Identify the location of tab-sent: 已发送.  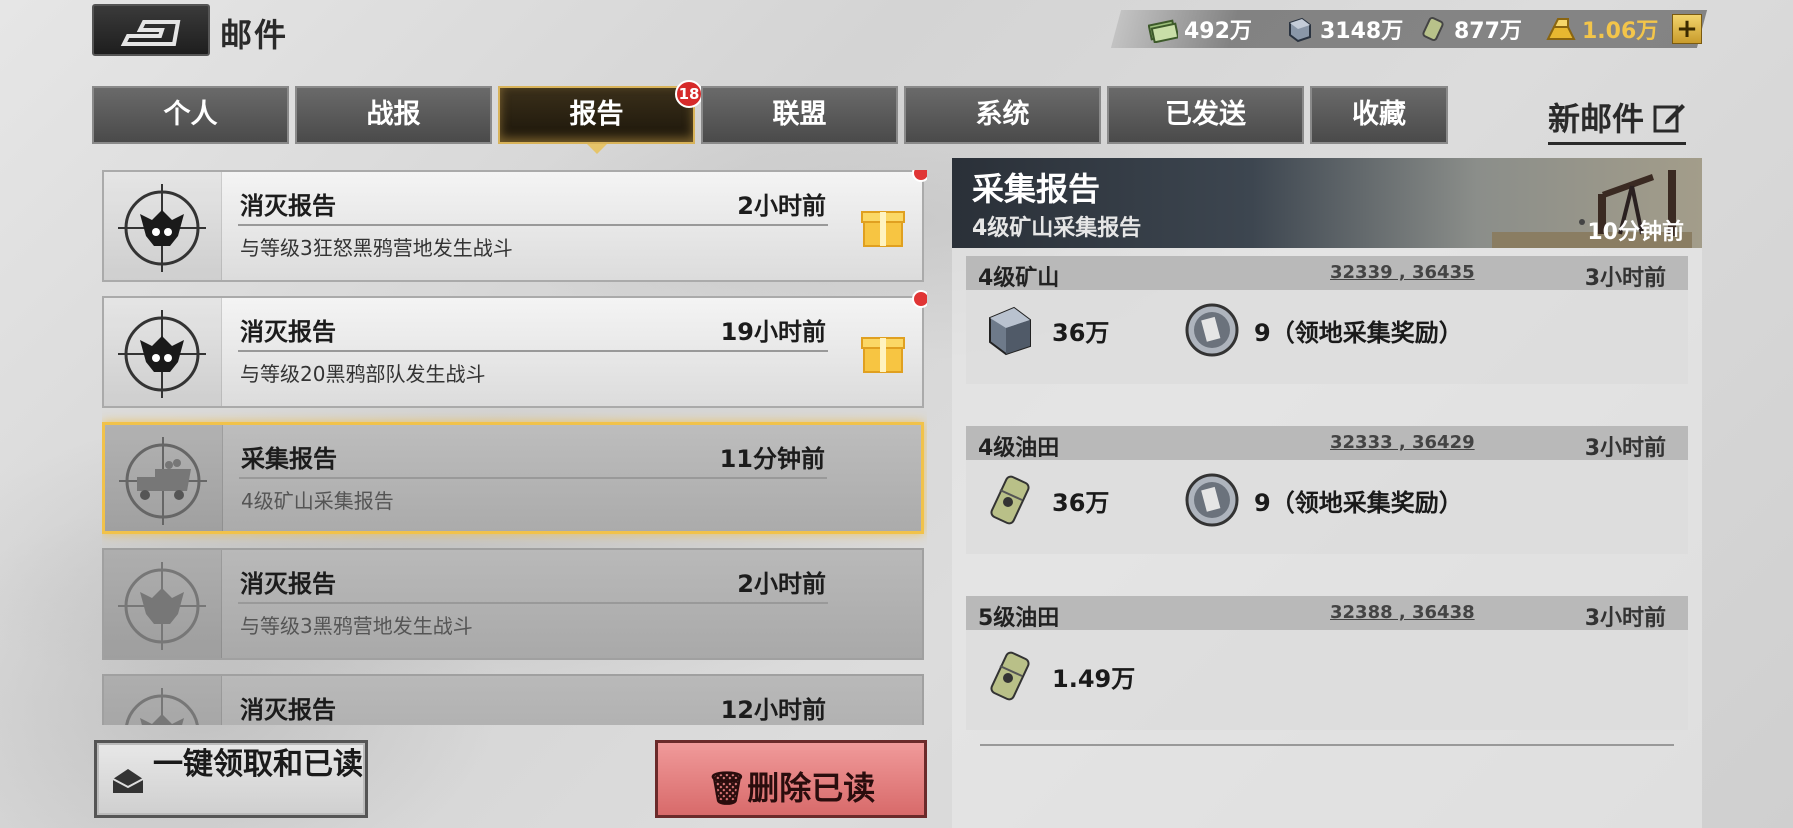
(1205, 115).